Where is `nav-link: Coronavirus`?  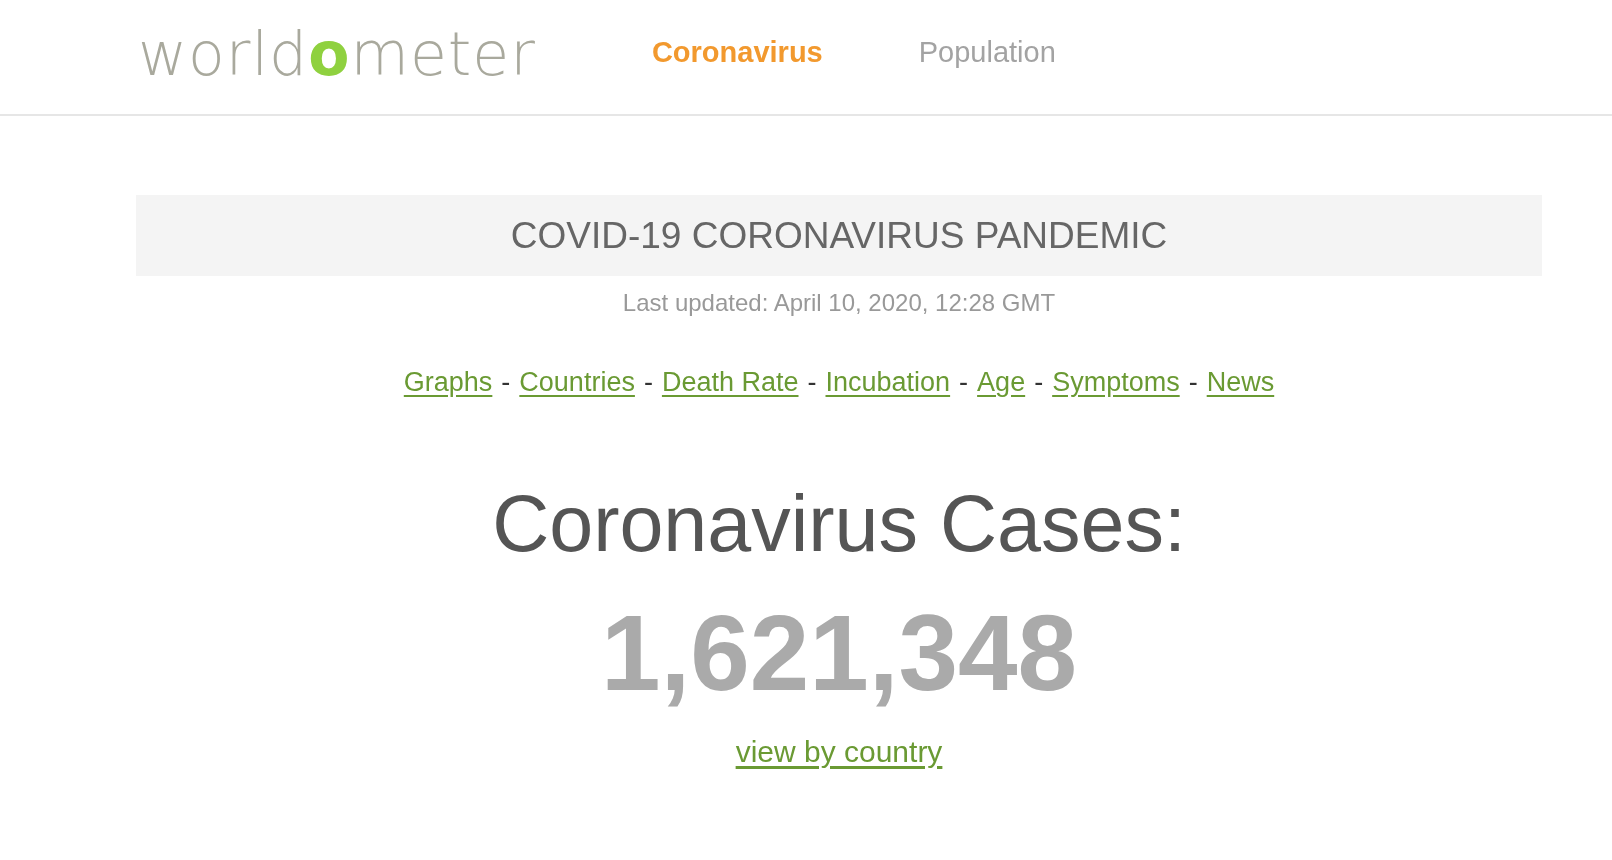 nav-link: Coronavirus is located at coordinates (737, 52).